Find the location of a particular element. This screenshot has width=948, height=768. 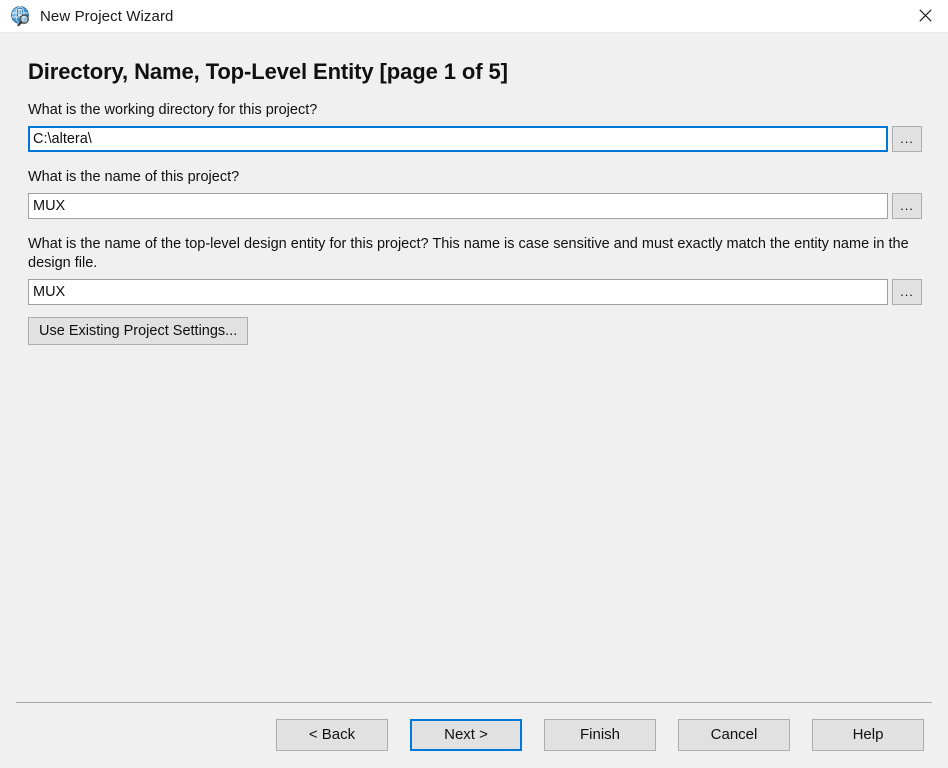

working-directory-input is located at coordinates (458, 138).